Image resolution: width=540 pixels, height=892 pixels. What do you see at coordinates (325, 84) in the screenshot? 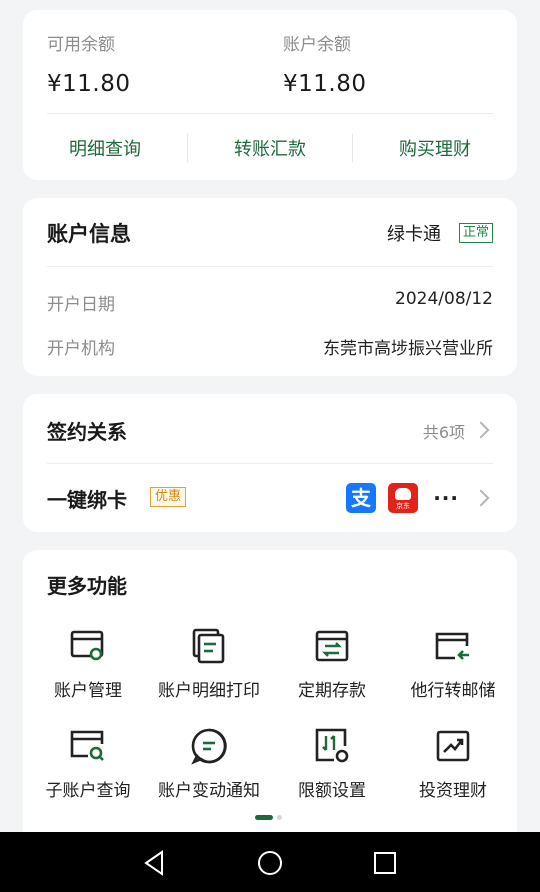
I see `account-balance-amount: ¥11.80` at bounding box center [325, 84].